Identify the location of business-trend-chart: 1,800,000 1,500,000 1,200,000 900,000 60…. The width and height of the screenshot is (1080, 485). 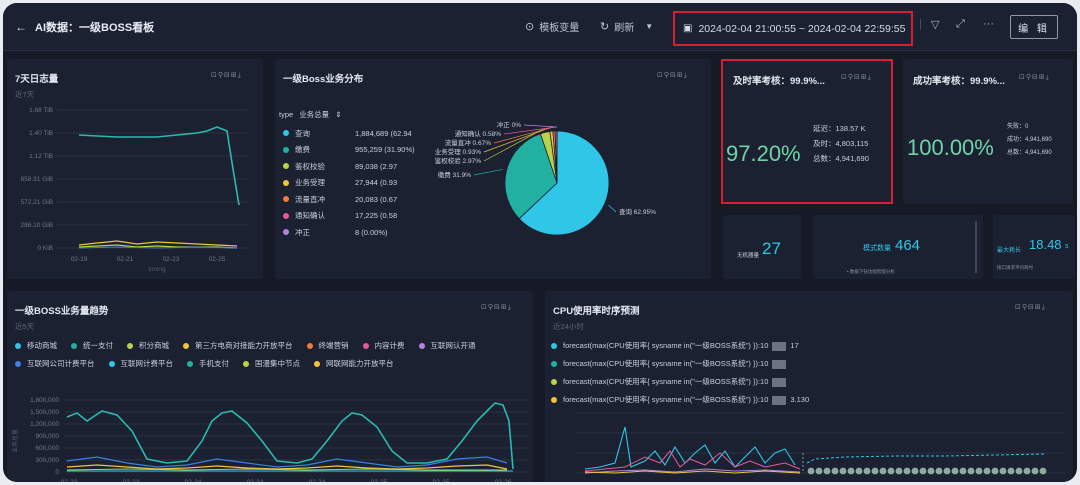
(269, 439).